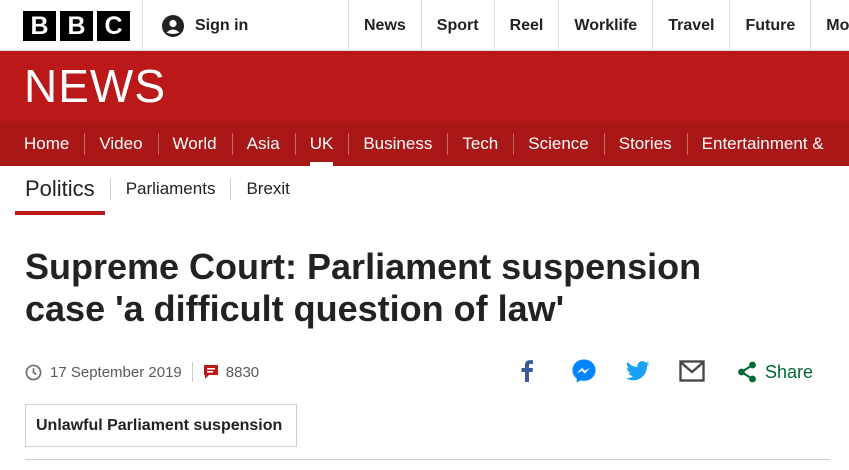  I want to click on section-nav-business: Business, so click(397, 143).